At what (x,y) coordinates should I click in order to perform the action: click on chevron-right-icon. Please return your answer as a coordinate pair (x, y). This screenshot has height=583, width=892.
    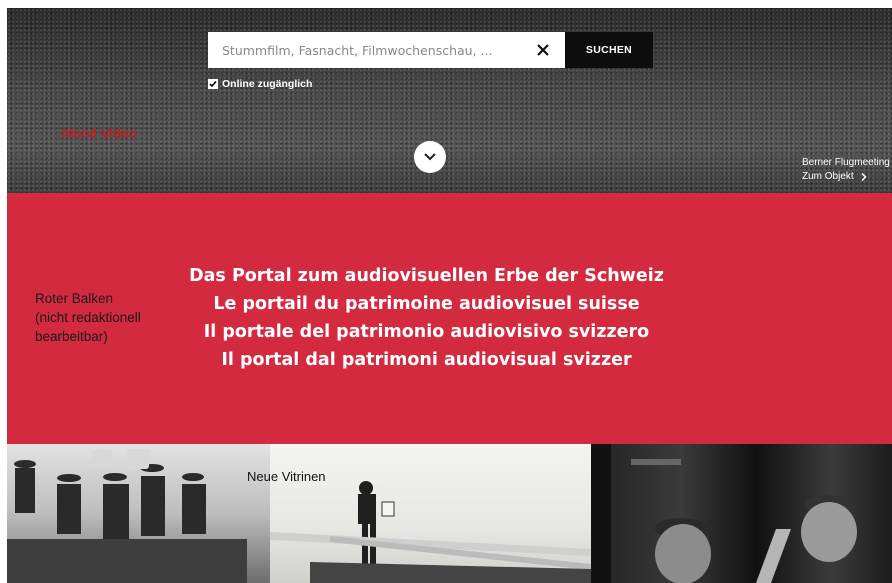
    Looking at the image, I should click on (864, 177).